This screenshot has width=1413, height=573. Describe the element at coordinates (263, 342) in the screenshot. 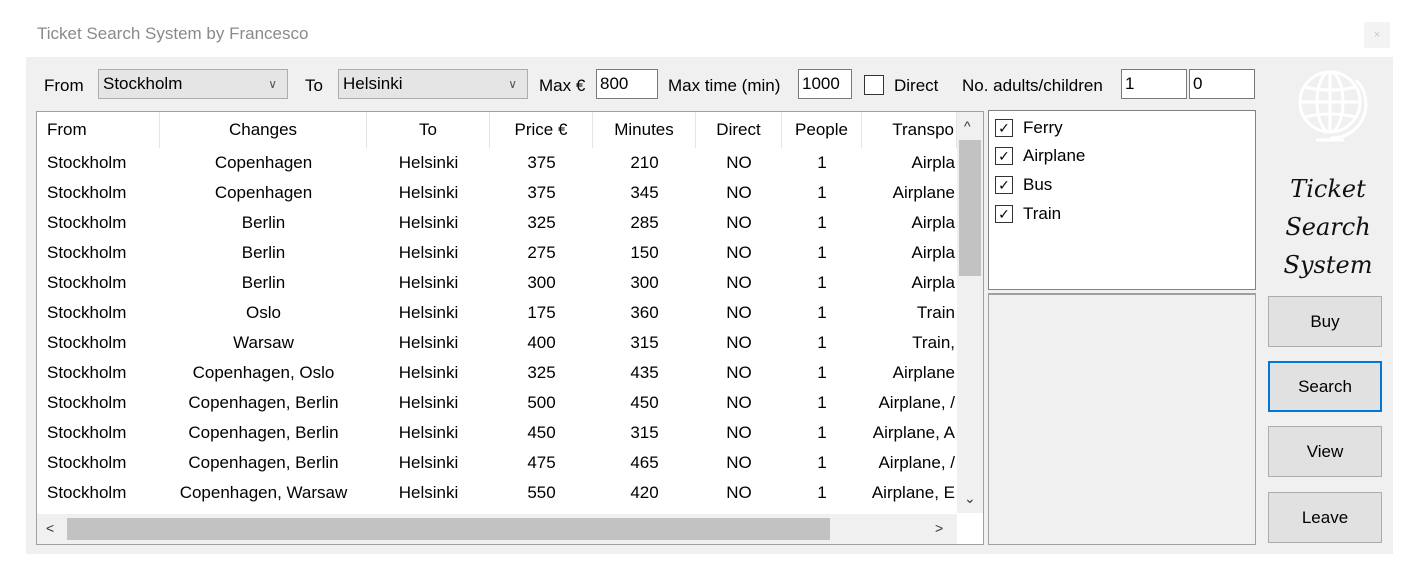

I see `cell-changes: Warsaw` at that location.